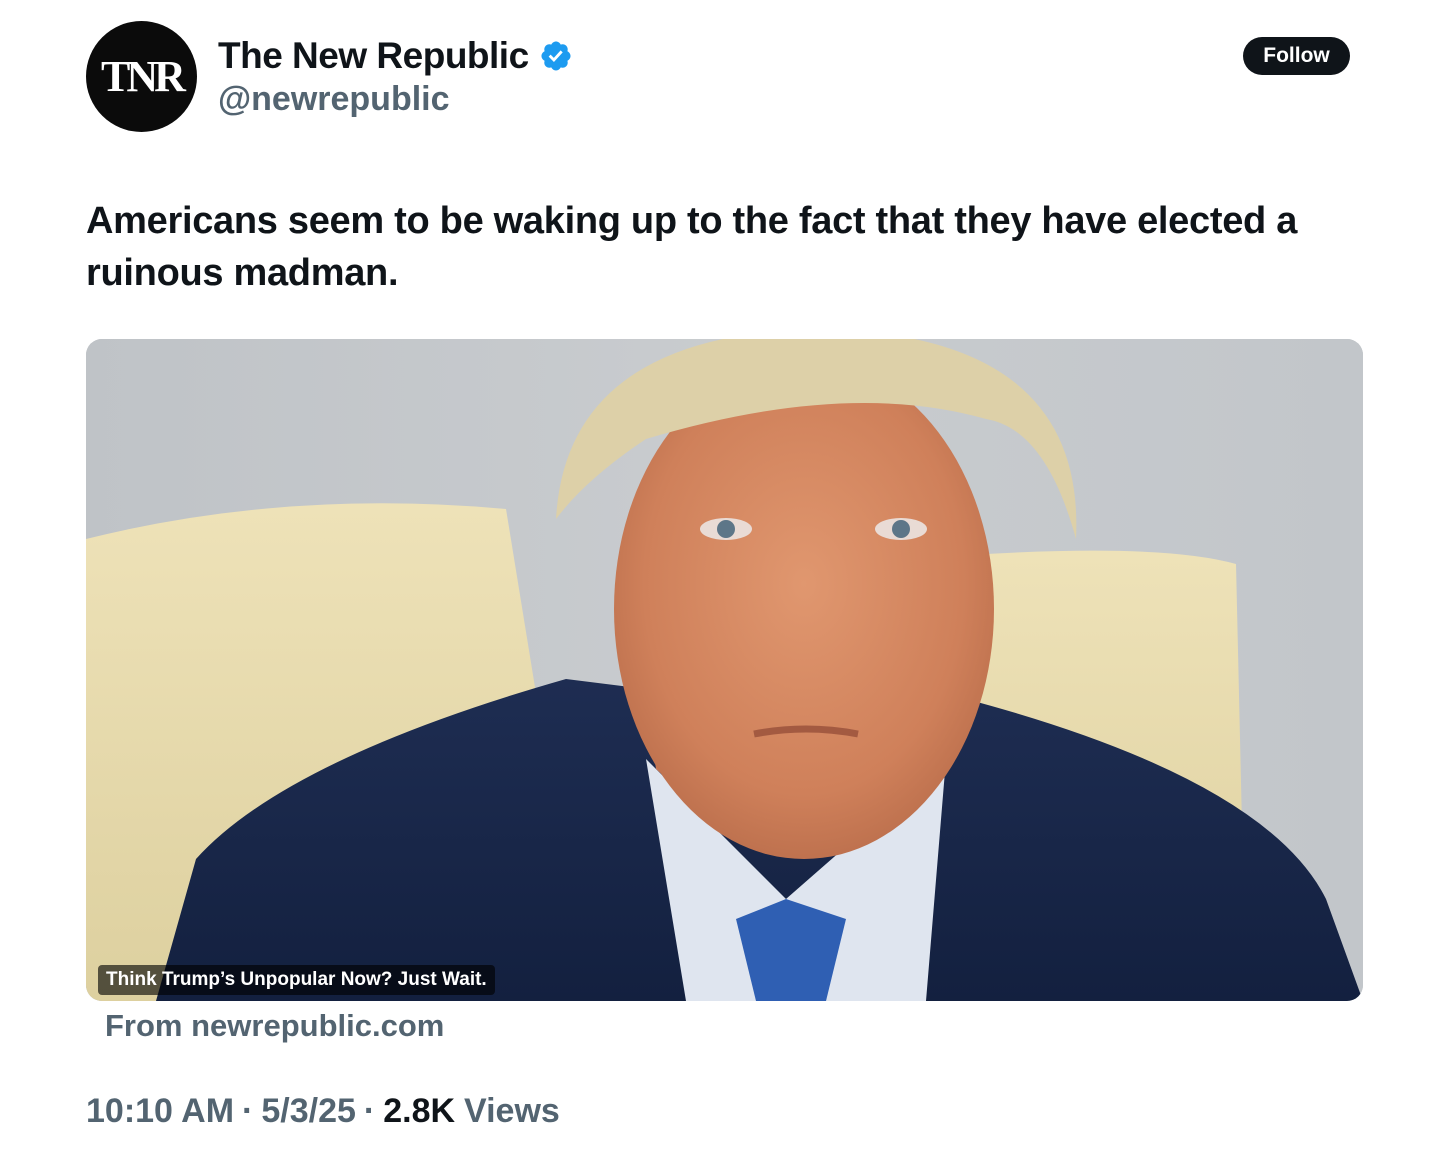 The height and width of the screenshot is (1161, 1456). I want to click on tweet-meta: 10:10 AM · 5/3/25 · 2.8K Views, so click(323, 1111).